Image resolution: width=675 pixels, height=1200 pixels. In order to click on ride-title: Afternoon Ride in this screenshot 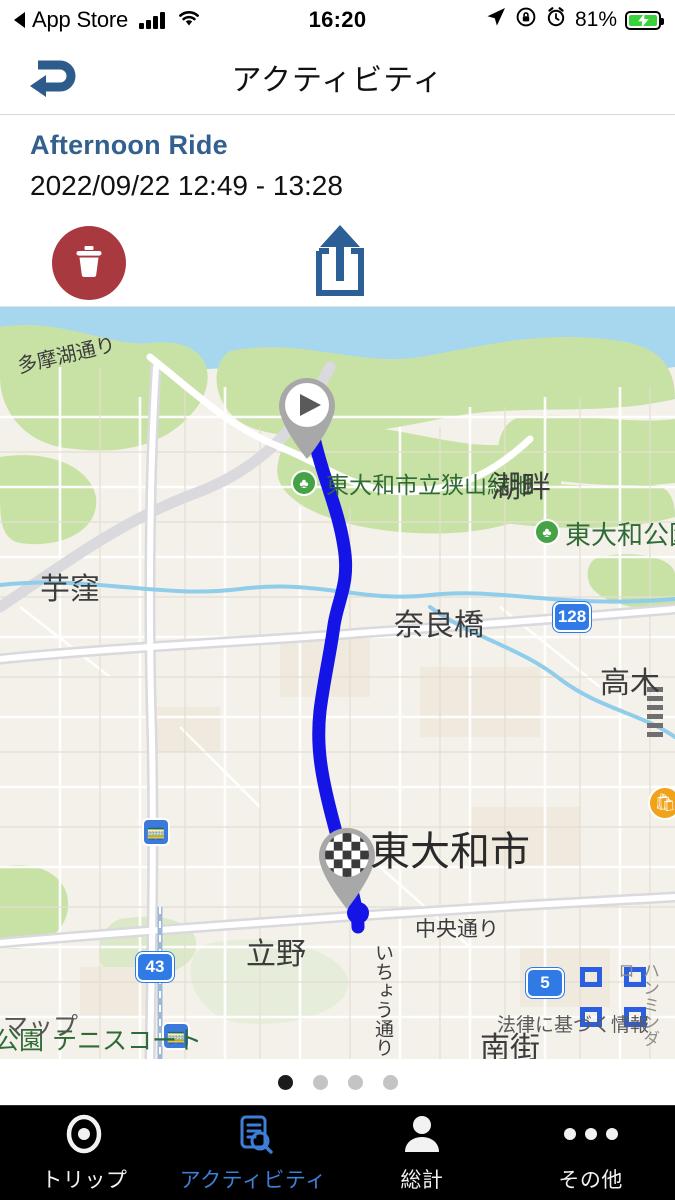, I will do `click(129, 145)`.